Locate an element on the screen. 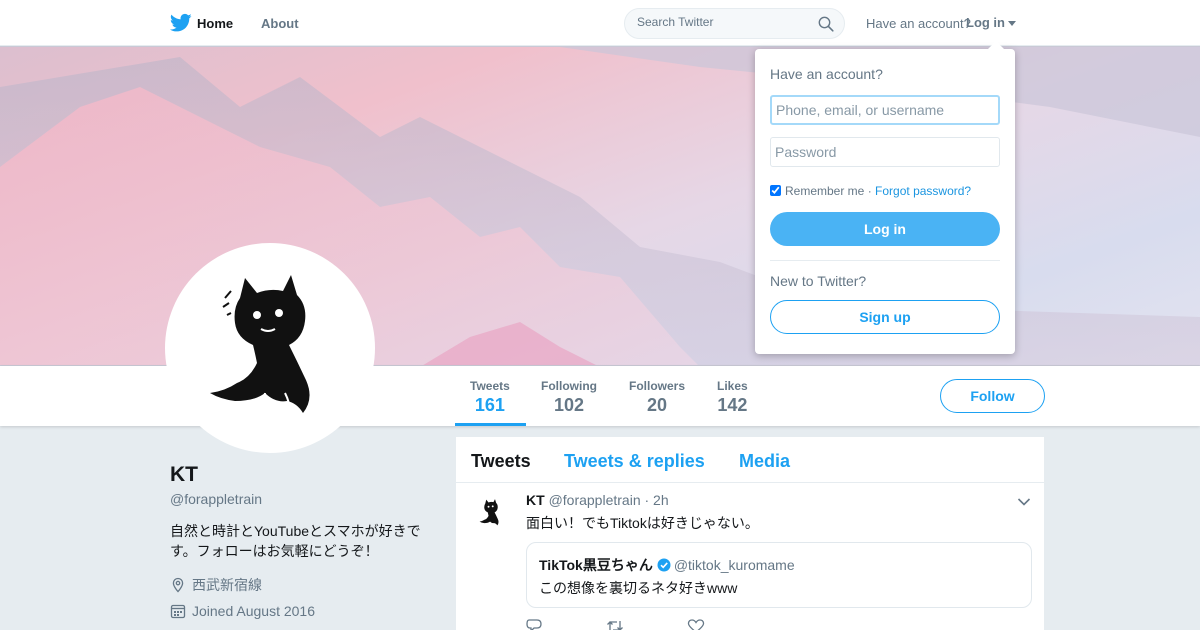  stat-likes: Likes 142 is located at coordinates (732, 397).